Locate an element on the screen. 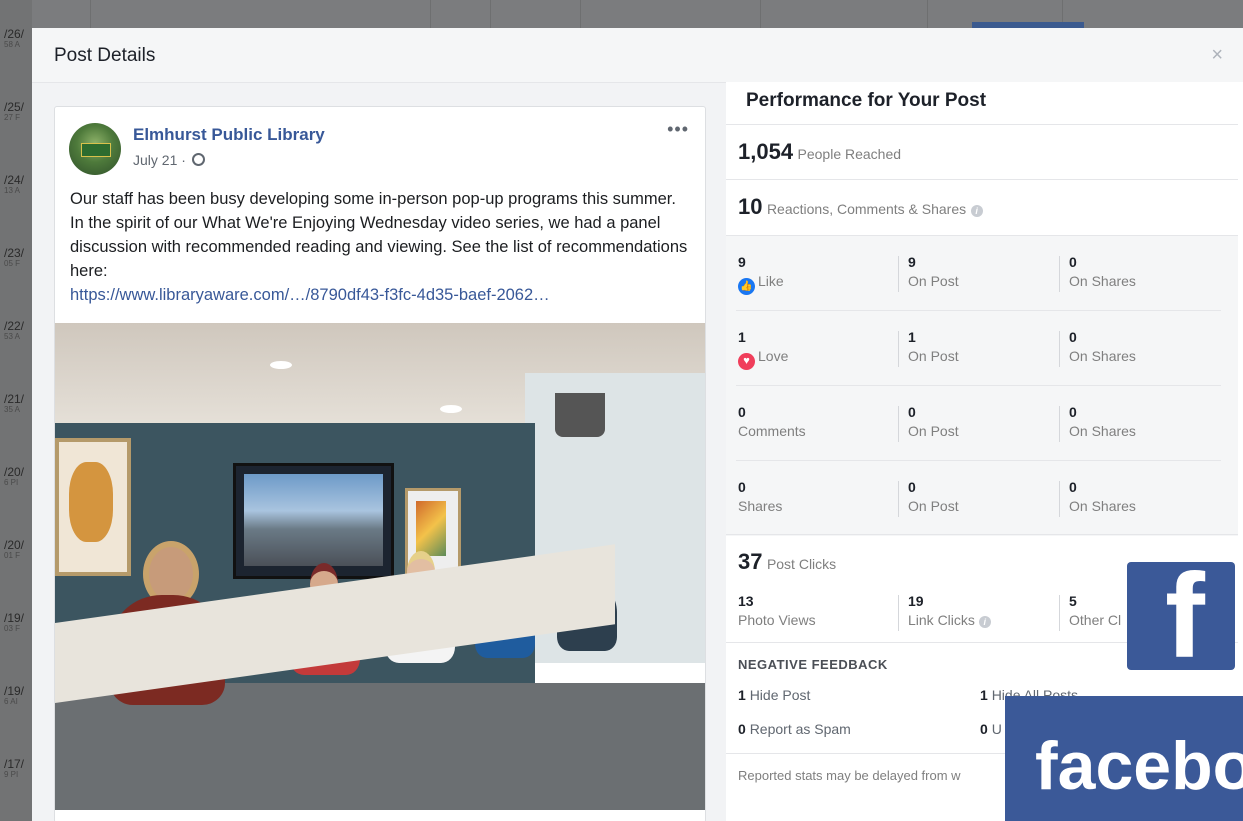 This screenshot has height=821, width=1243. post-clicks-label: Post Clicks is located at coordinates (801, 564).